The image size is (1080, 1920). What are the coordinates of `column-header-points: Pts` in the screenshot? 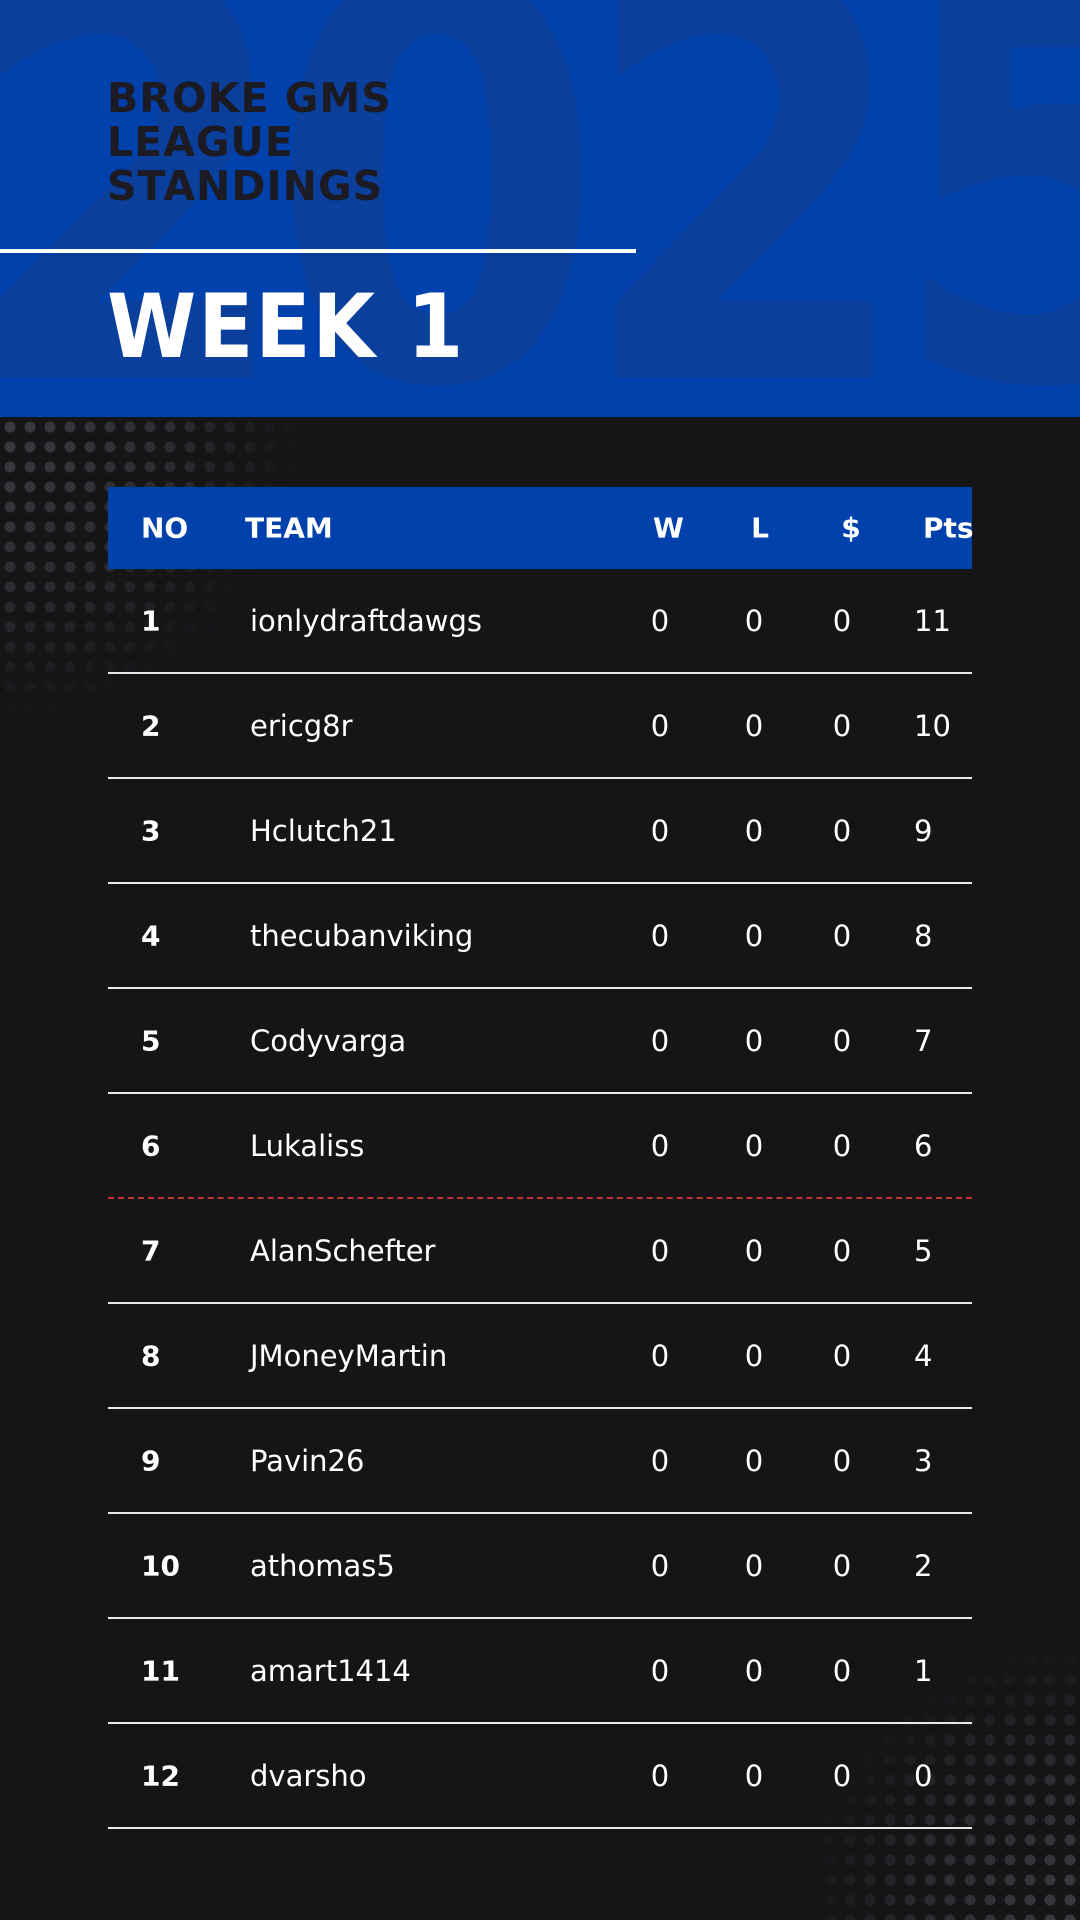 It's located at (948, 528).